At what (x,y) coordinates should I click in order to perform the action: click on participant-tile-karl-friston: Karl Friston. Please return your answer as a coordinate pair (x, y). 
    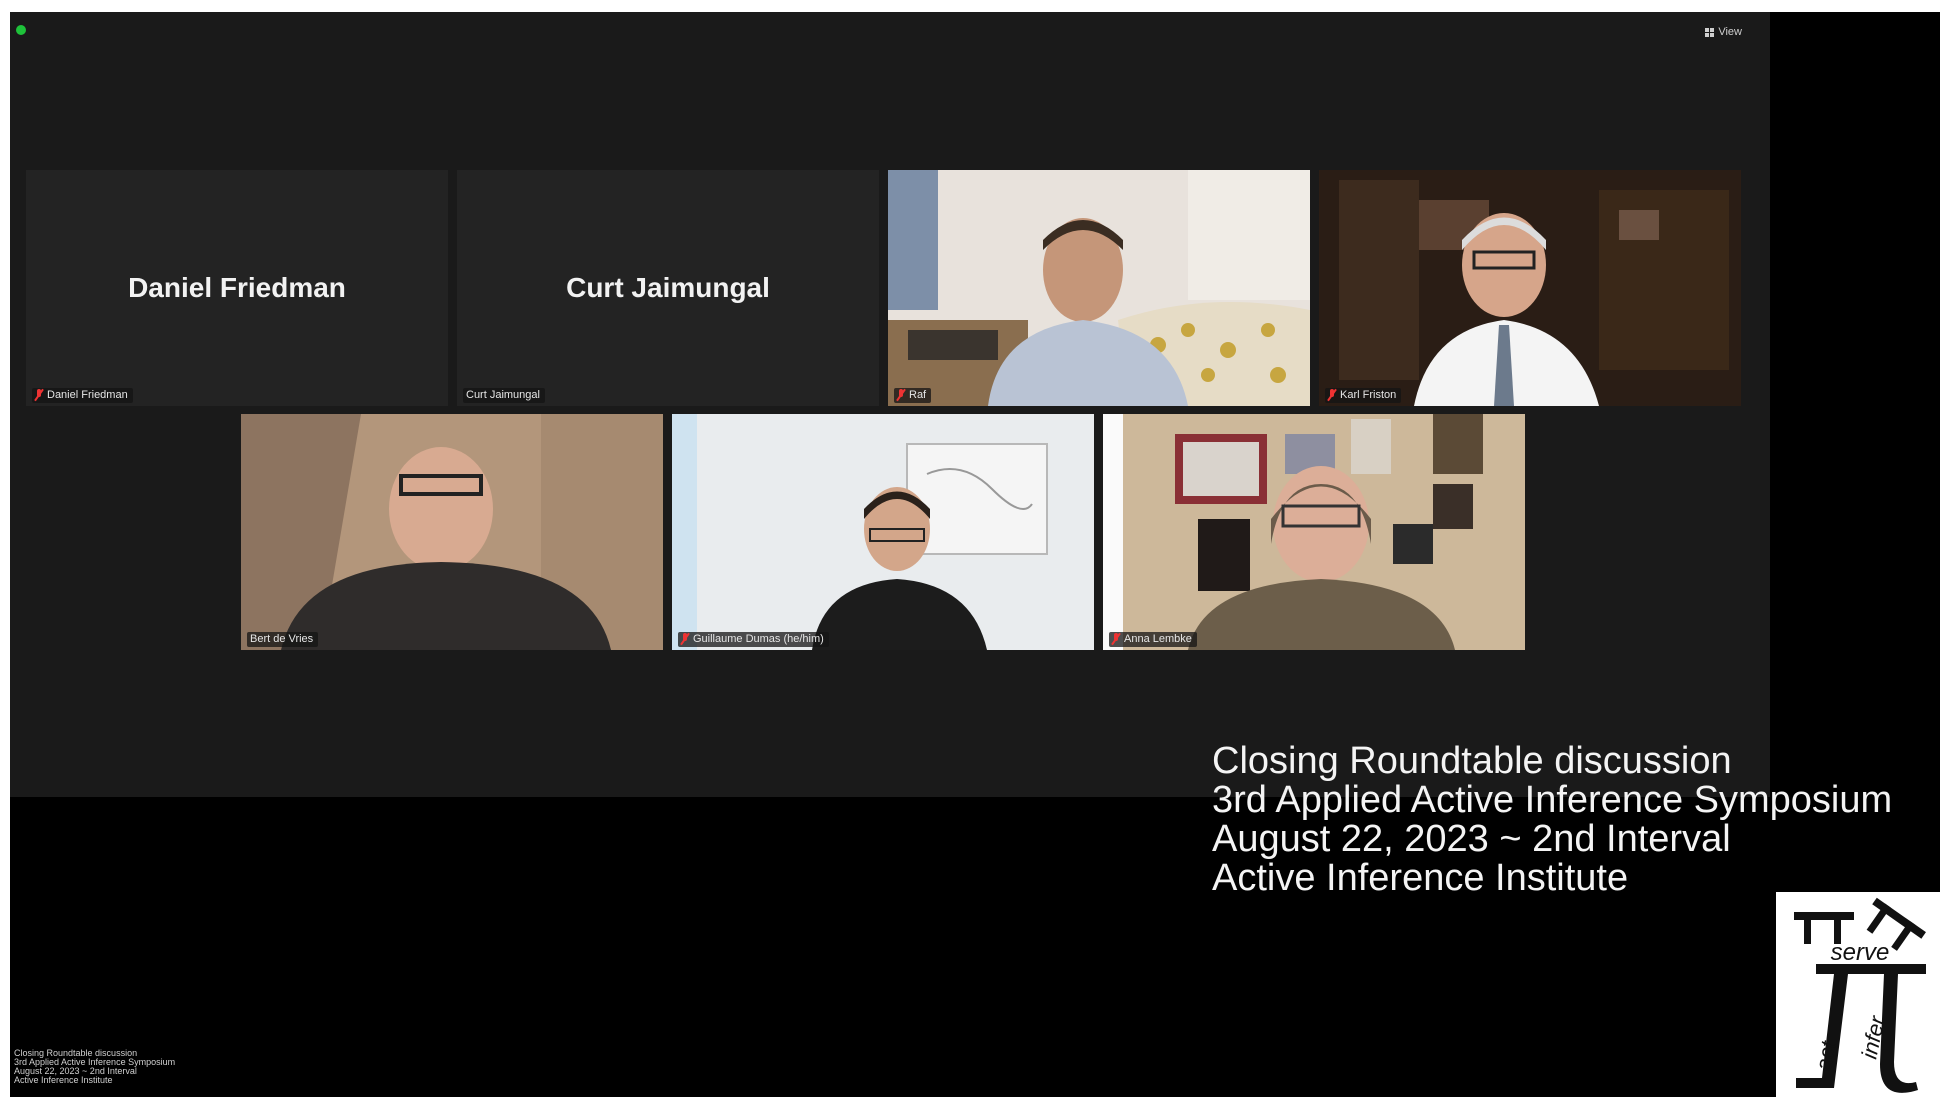
    Looking at the image, I should click on (1530, 288).